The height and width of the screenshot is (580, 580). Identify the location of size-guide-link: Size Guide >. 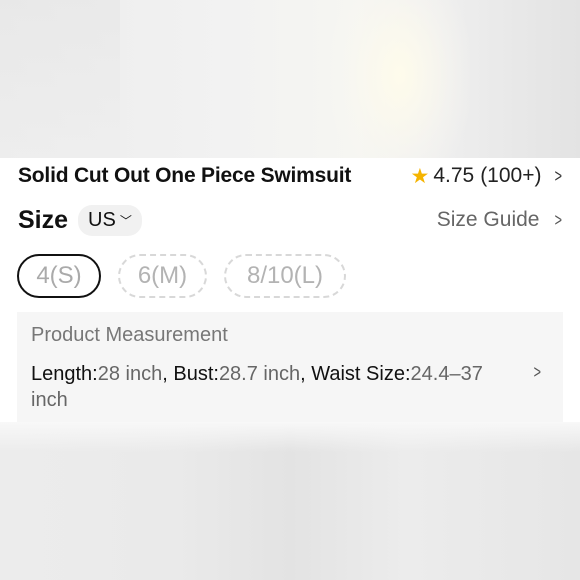
(500, 220).